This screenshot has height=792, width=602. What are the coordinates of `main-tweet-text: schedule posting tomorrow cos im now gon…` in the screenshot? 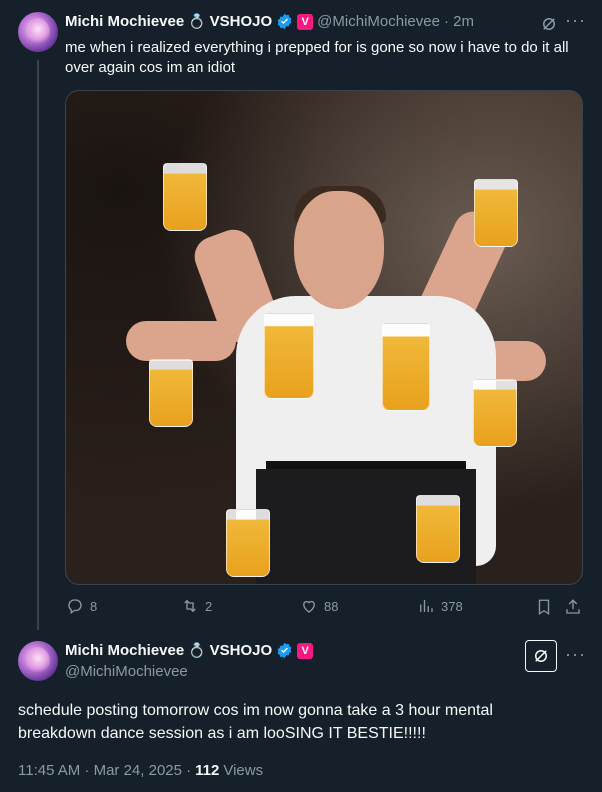 It's located at (255, 722).